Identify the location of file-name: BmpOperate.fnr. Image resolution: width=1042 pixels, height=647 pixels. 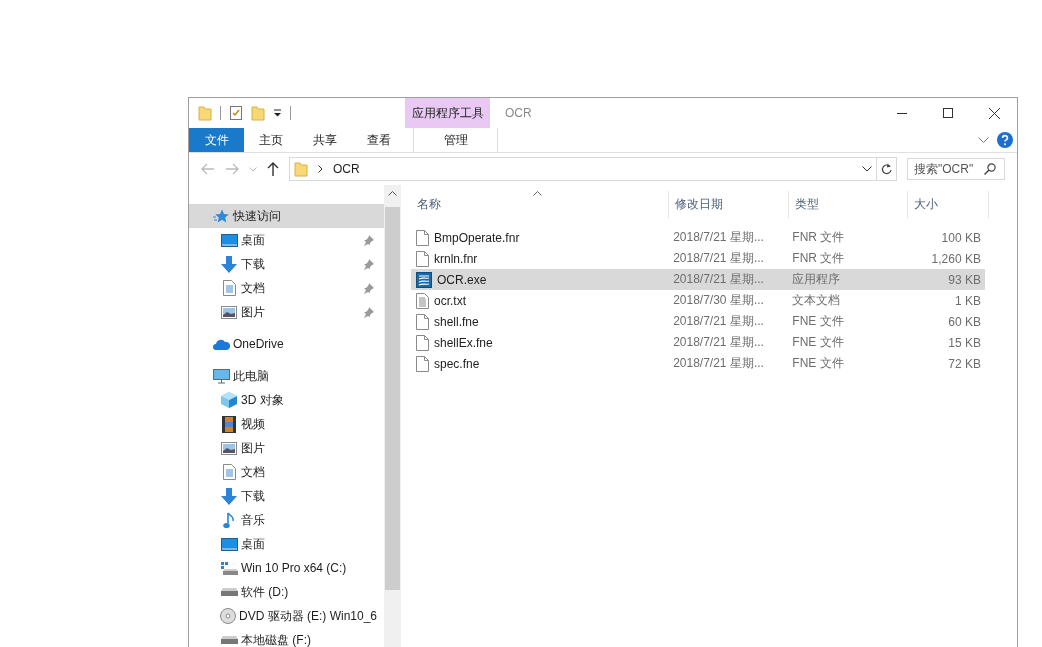
(477, 237).